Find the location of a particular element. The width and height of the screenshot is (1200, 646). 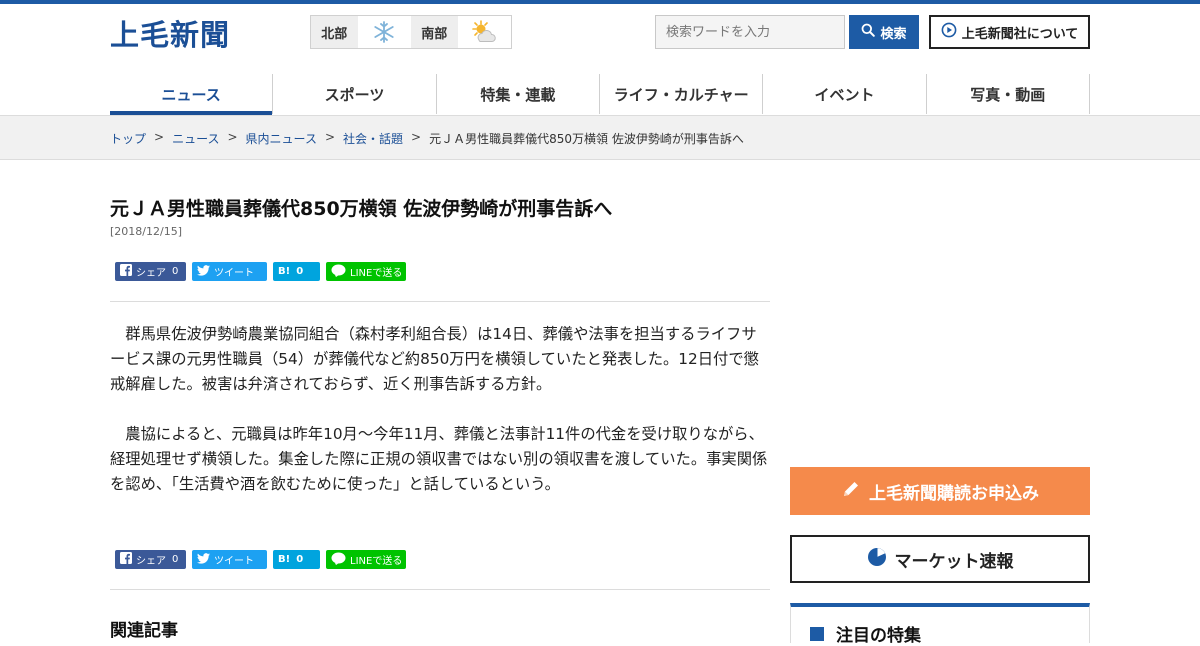

featured-heading: 注目の特集 is located at coordinates (865, 633).